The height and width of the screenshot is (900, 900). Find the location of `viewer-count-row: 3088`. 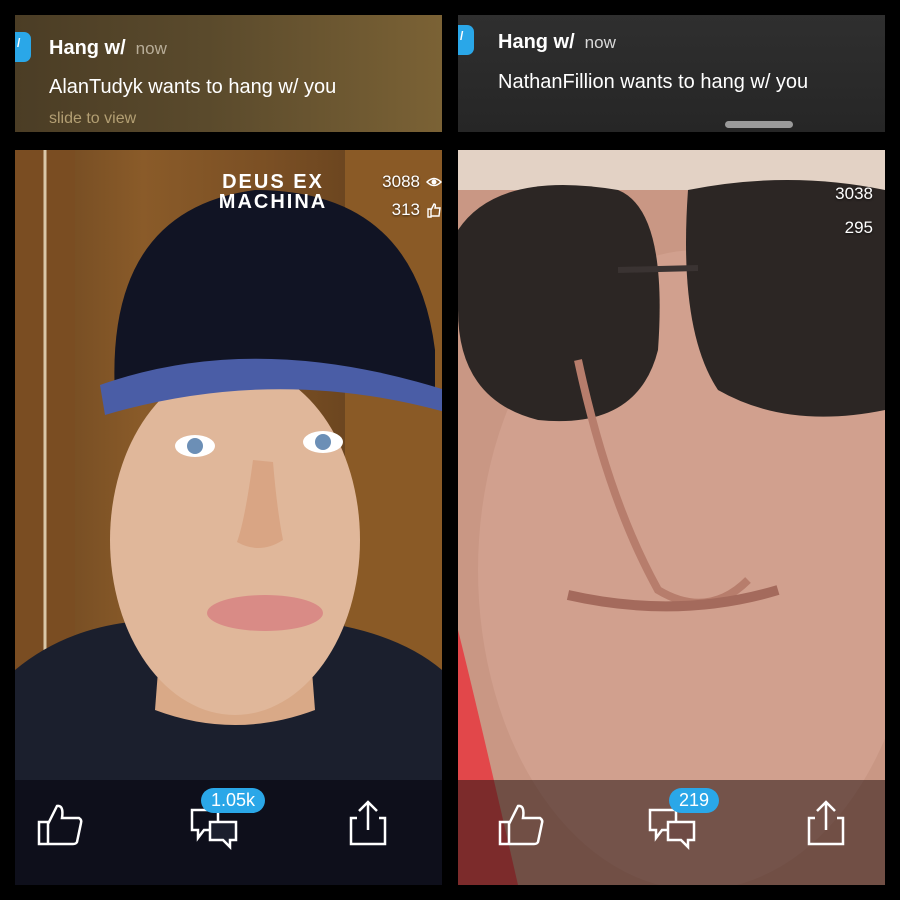

viewer-count-row: 3088 is located at coordinates (412, 182).